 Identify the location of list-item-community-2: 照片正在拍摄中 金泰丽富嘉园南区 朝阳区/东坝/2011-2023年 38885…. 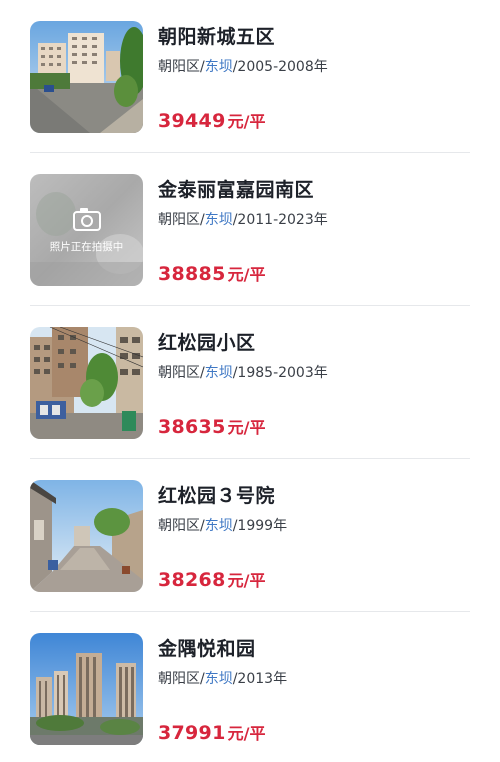
(250, 230).